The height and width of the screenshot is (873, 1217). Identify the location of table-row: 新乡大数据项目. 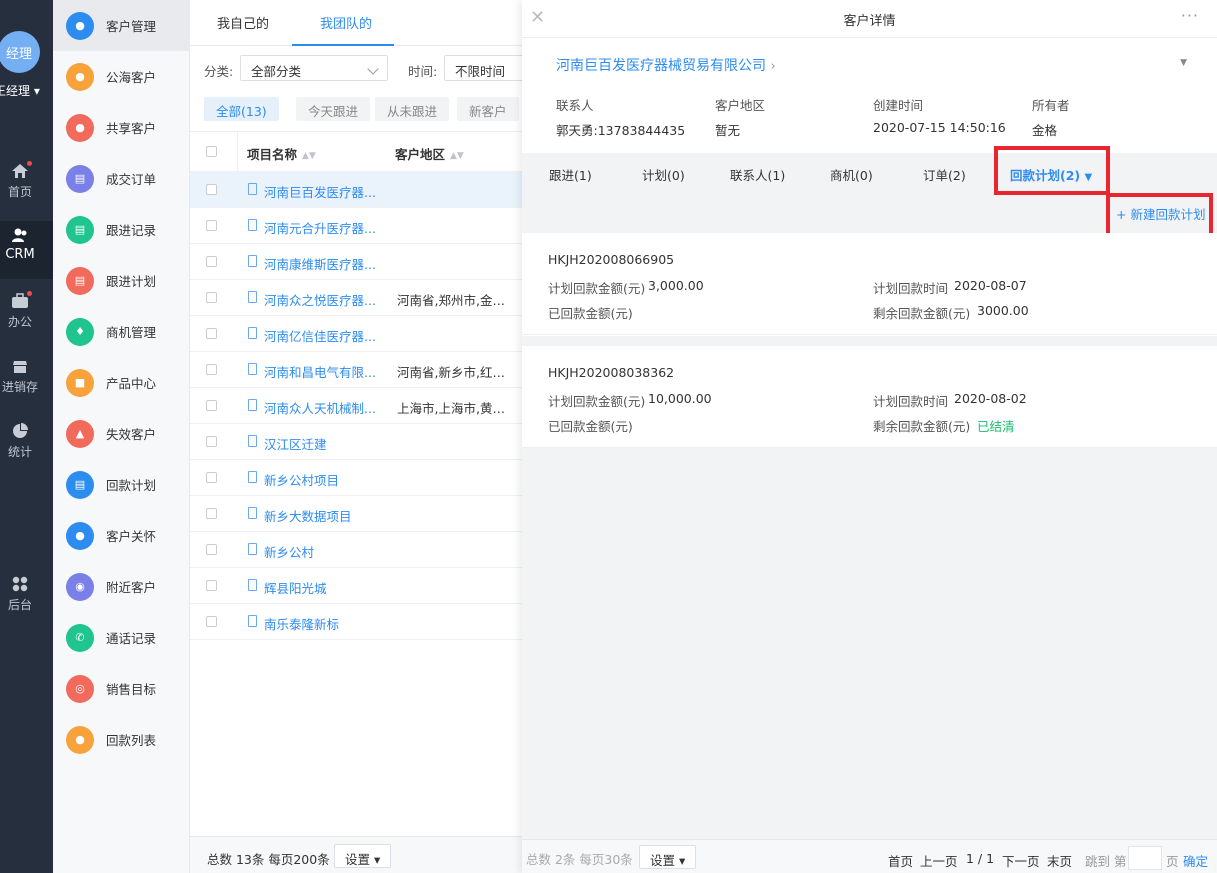
(356, 514).